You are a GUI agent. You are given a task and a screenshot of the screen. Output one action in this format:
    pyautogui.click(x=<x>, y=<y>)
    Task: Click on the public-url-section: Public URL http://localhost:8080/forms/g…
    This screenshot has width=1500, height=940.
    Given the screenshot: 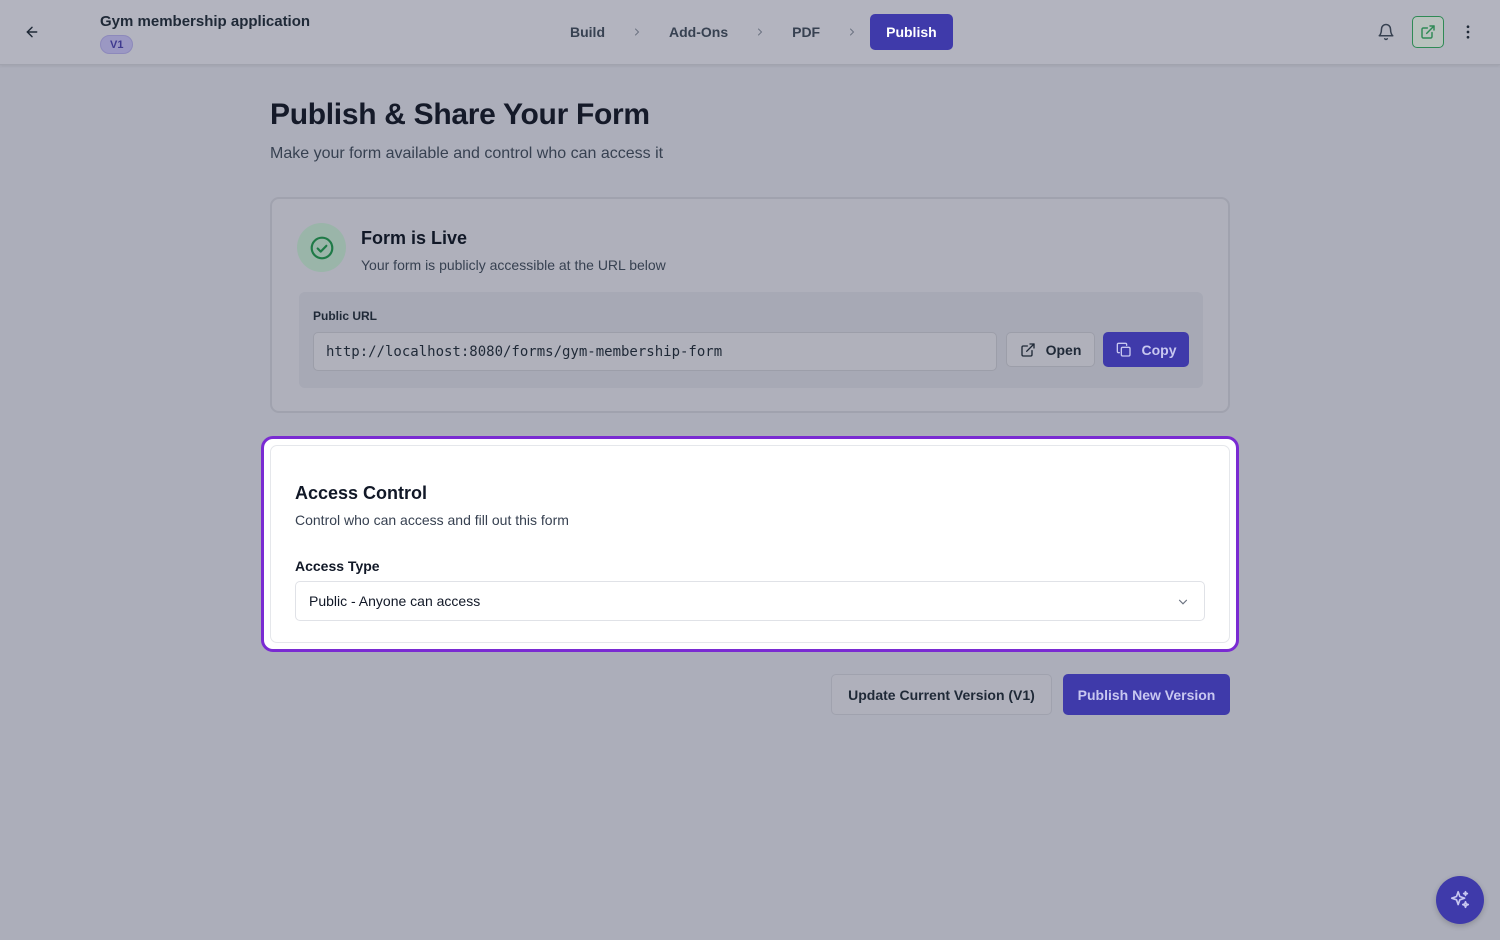 What is the action you would take?
    pyautogui.click(x=751, y=340)
    